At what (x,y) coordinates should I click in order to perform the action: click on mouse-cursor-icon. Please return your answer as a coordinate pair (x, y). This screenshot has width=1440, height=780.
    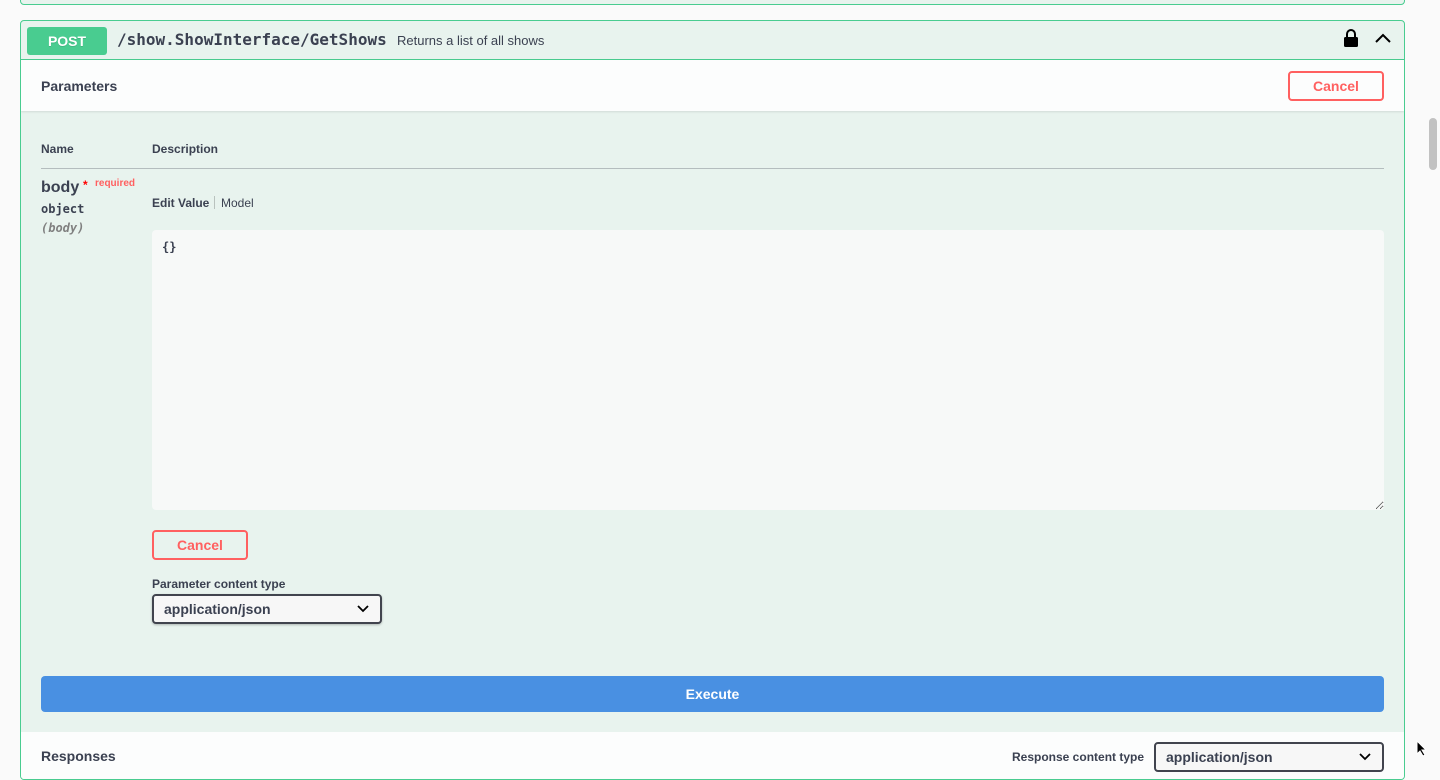
    Looking at the image, I should click on (1422, 748).